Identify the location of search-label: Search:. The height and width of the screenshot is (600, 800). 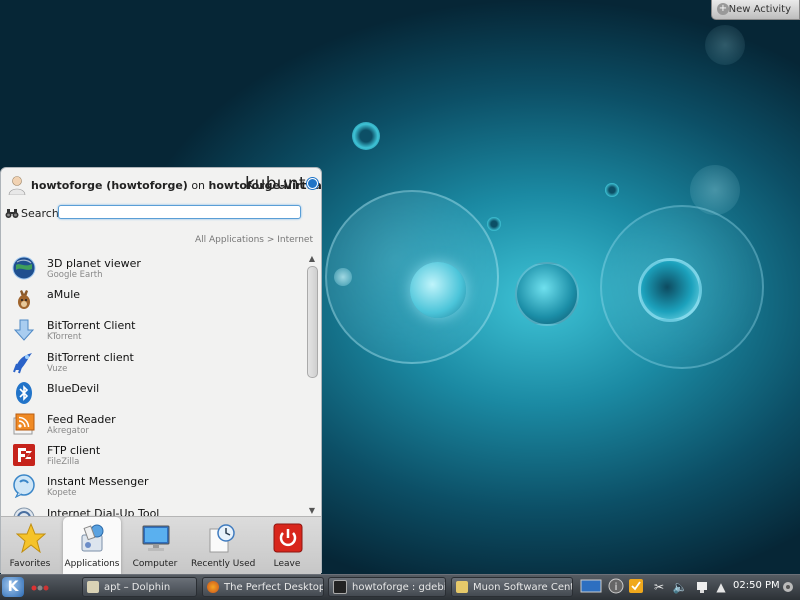
(42, 213).